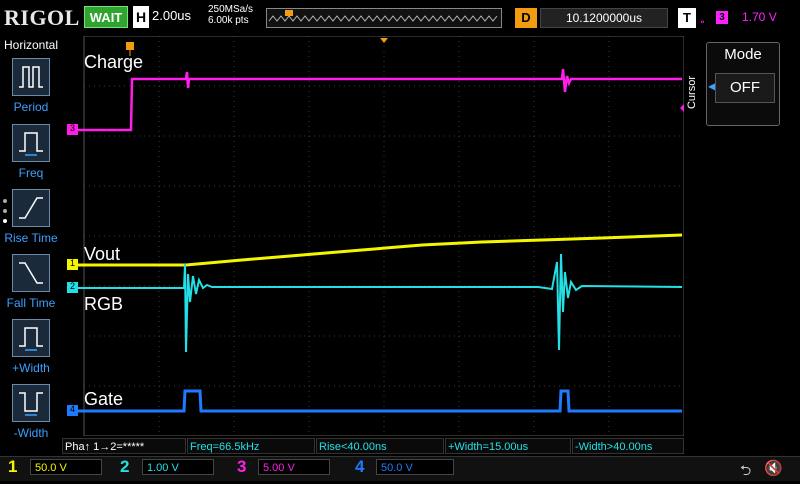 This screenshot has width=800, height=484. I want to click on trigger-level: 1.70 V, so click(759, 17).